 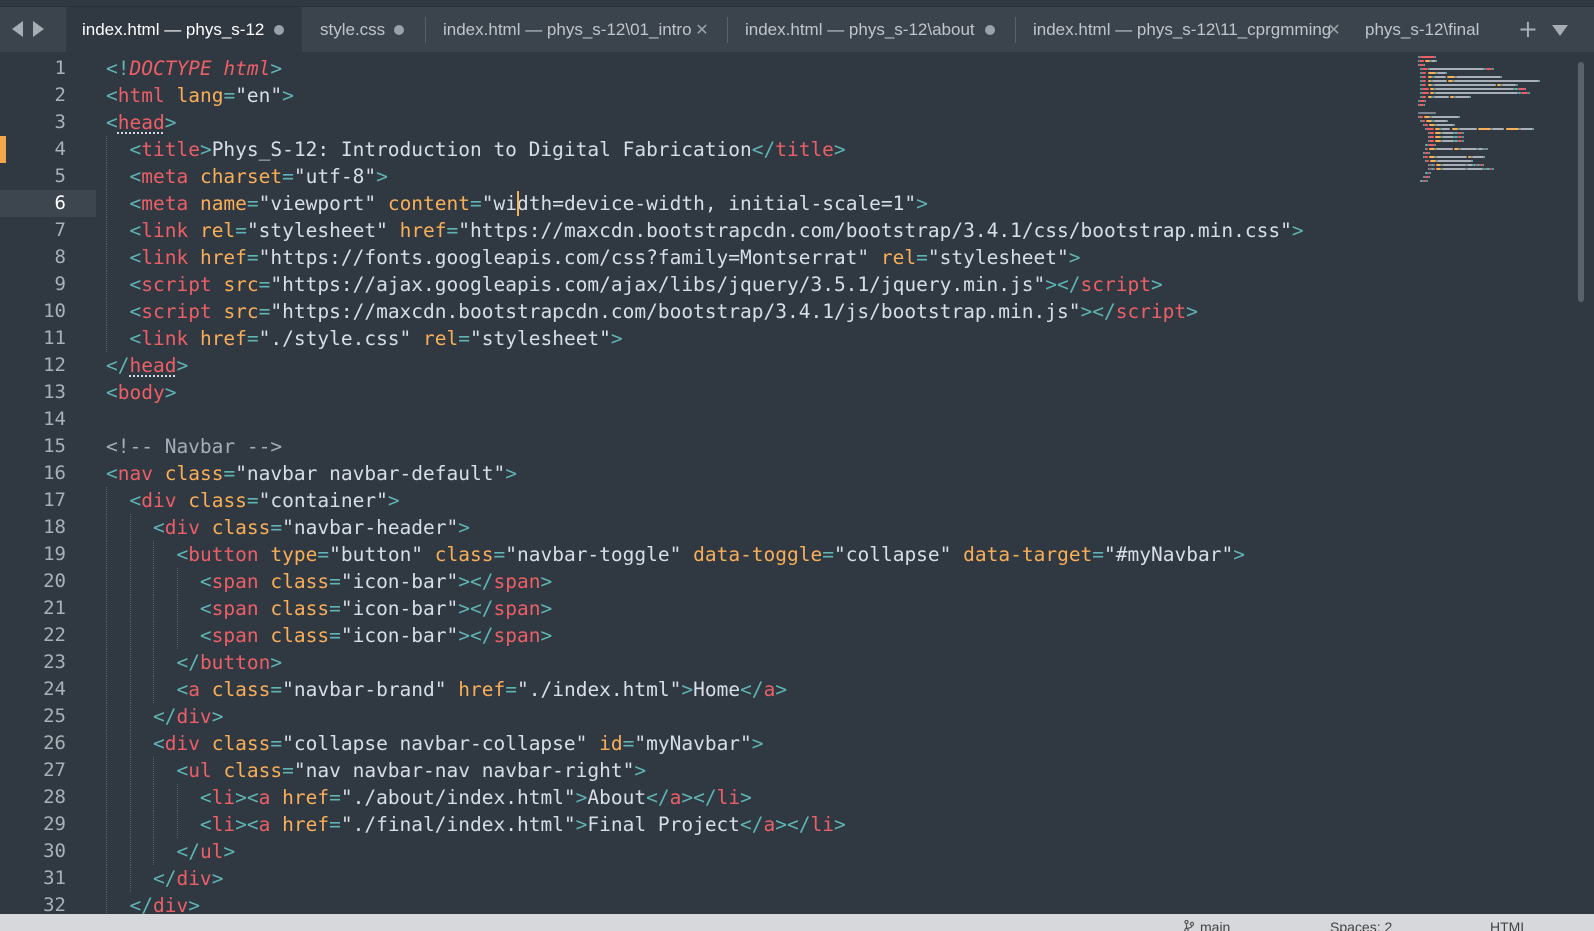 I want to click on line-number: 14, so click(x=48, y=419).